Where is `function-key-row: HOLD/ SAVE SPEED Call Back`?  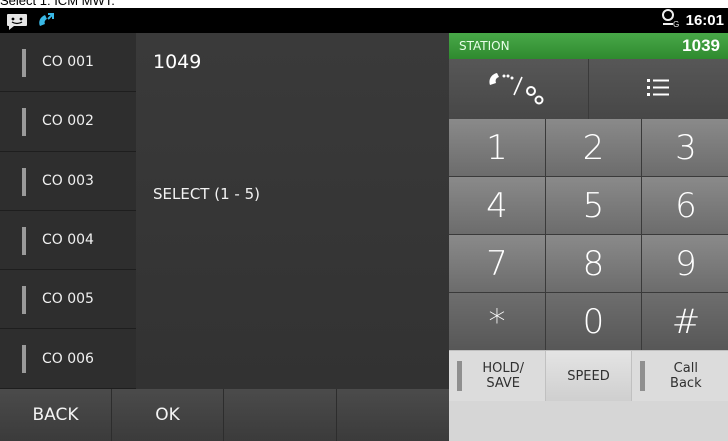 function-key-row: HOLD/ SAVE SPEED Call Back is located at coordinates (588, 375).